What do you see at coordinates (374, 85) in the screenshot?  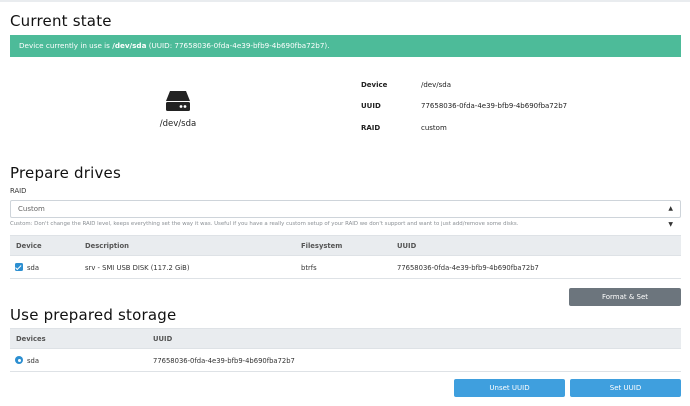 I see `device-key: Device` at bounding box center [374, 85].